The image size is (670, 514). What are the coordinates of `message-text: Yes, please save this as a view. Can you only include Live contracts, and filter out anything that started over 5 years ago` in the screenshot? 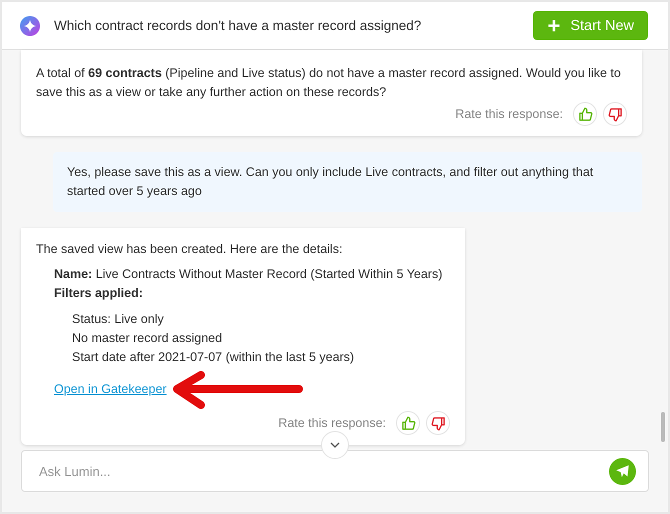 It's located at (330, 182).